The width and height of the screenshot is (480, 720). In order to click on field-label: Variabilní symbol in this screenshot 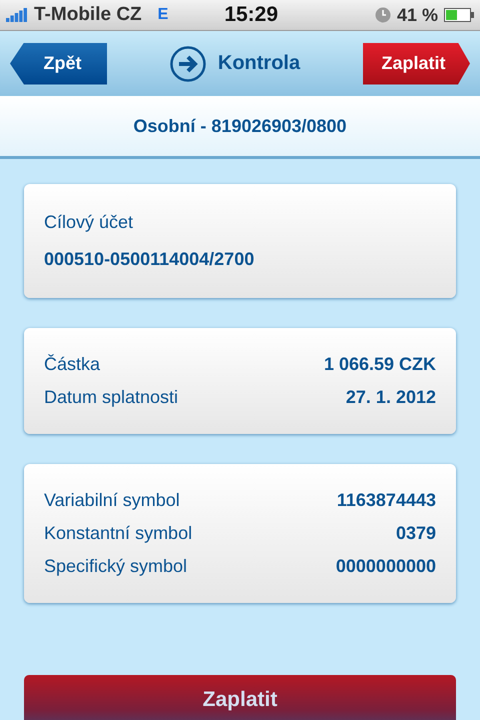, I will do `click(112, 500)`.